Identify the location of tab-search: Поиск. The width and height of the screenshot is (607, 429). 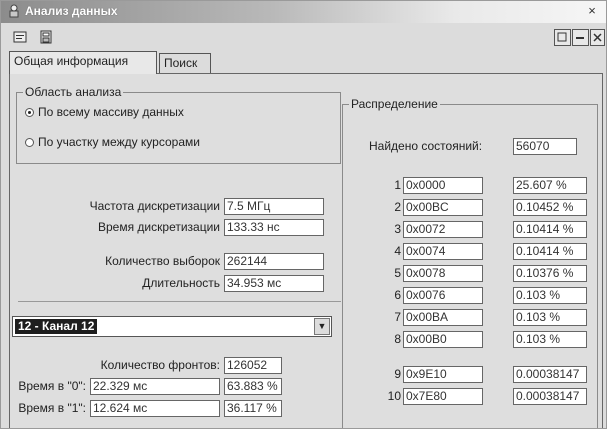
(185, 63).